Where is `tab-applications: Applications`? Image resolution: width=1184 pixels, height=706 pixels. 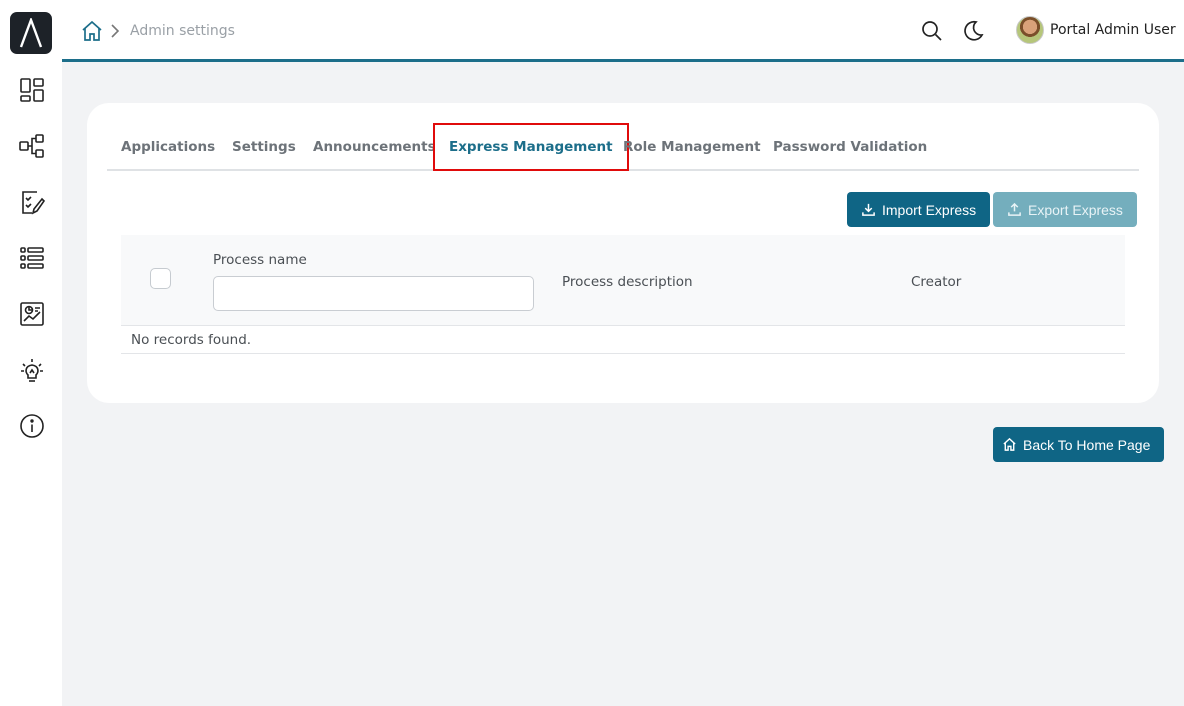
tab-applications: Applications is located at coordinates (168, 147).